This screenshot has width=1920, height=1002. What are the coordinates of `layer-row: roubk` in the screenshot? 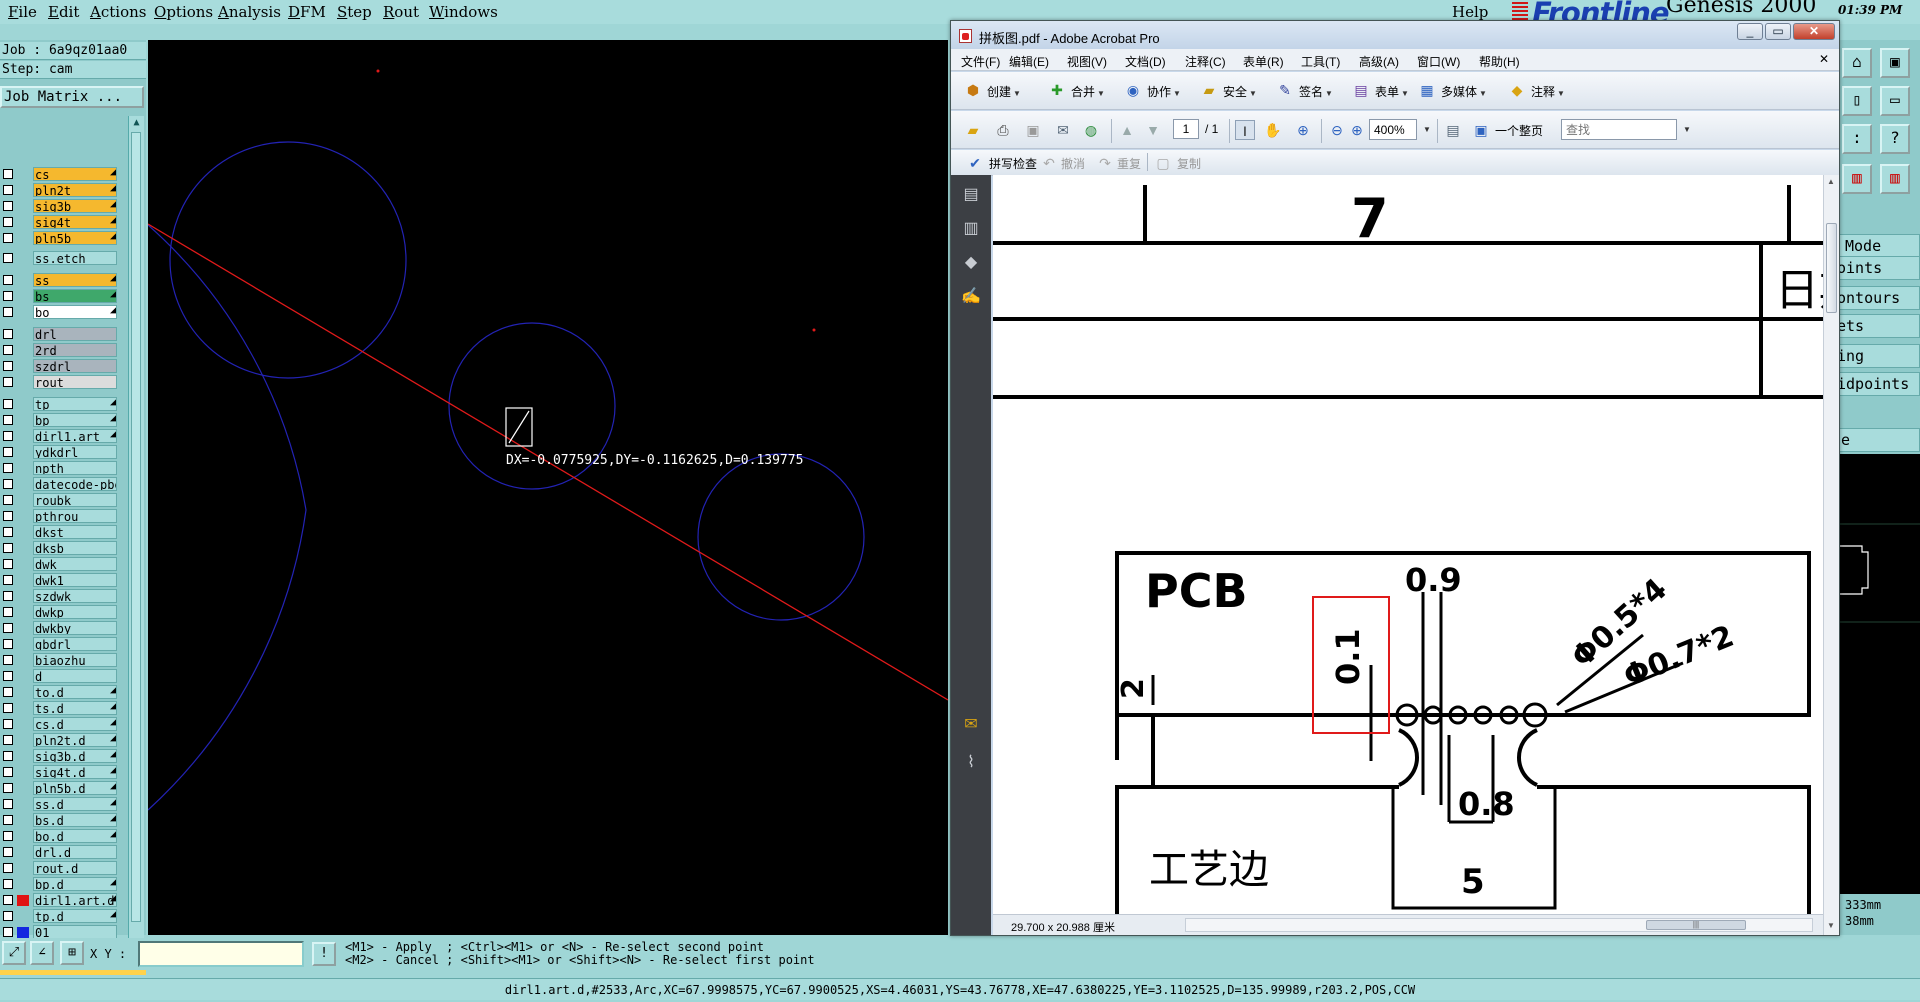 It's located at (59, 500).